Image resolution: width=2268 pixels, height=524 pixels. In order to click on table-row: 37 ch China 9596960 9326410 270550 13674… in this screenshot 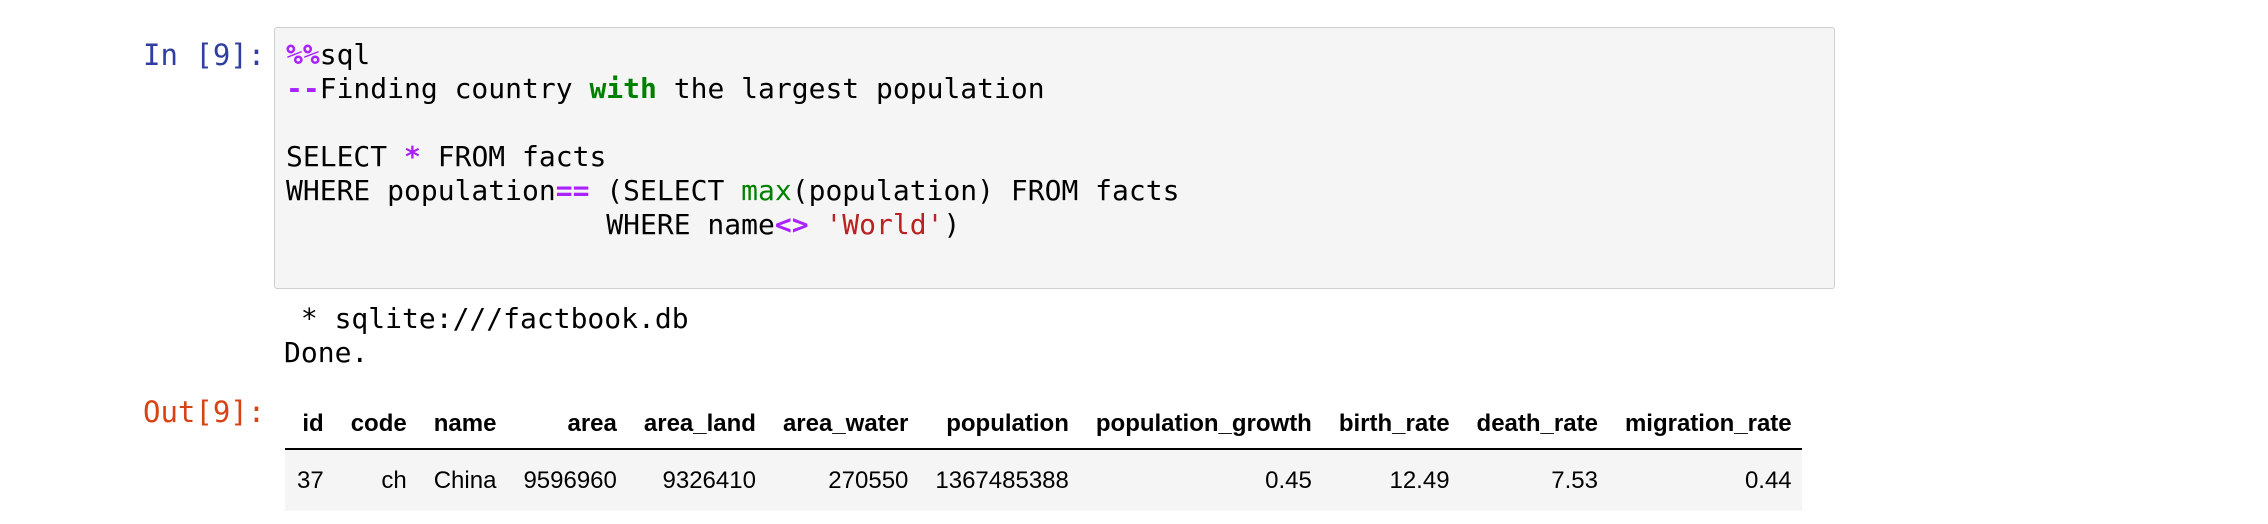, I will do `click(1043, 480)`.